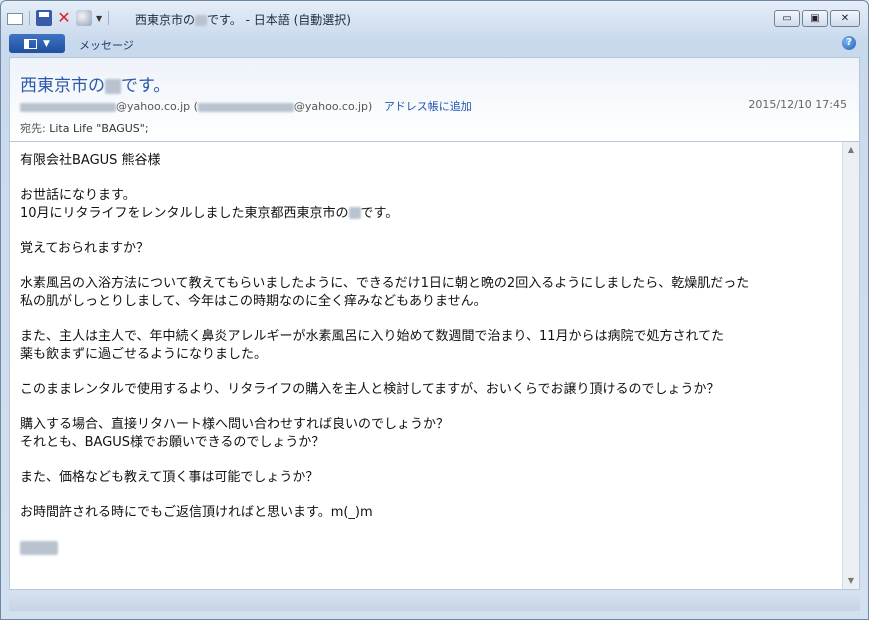 Image resolution: width=869 pixels, height=620 pixels. What do you see at coordinates (434, 45) in the screenshot?
I see `ribbon: ▼ メッセージ ?` at bounding box center [434, 45].